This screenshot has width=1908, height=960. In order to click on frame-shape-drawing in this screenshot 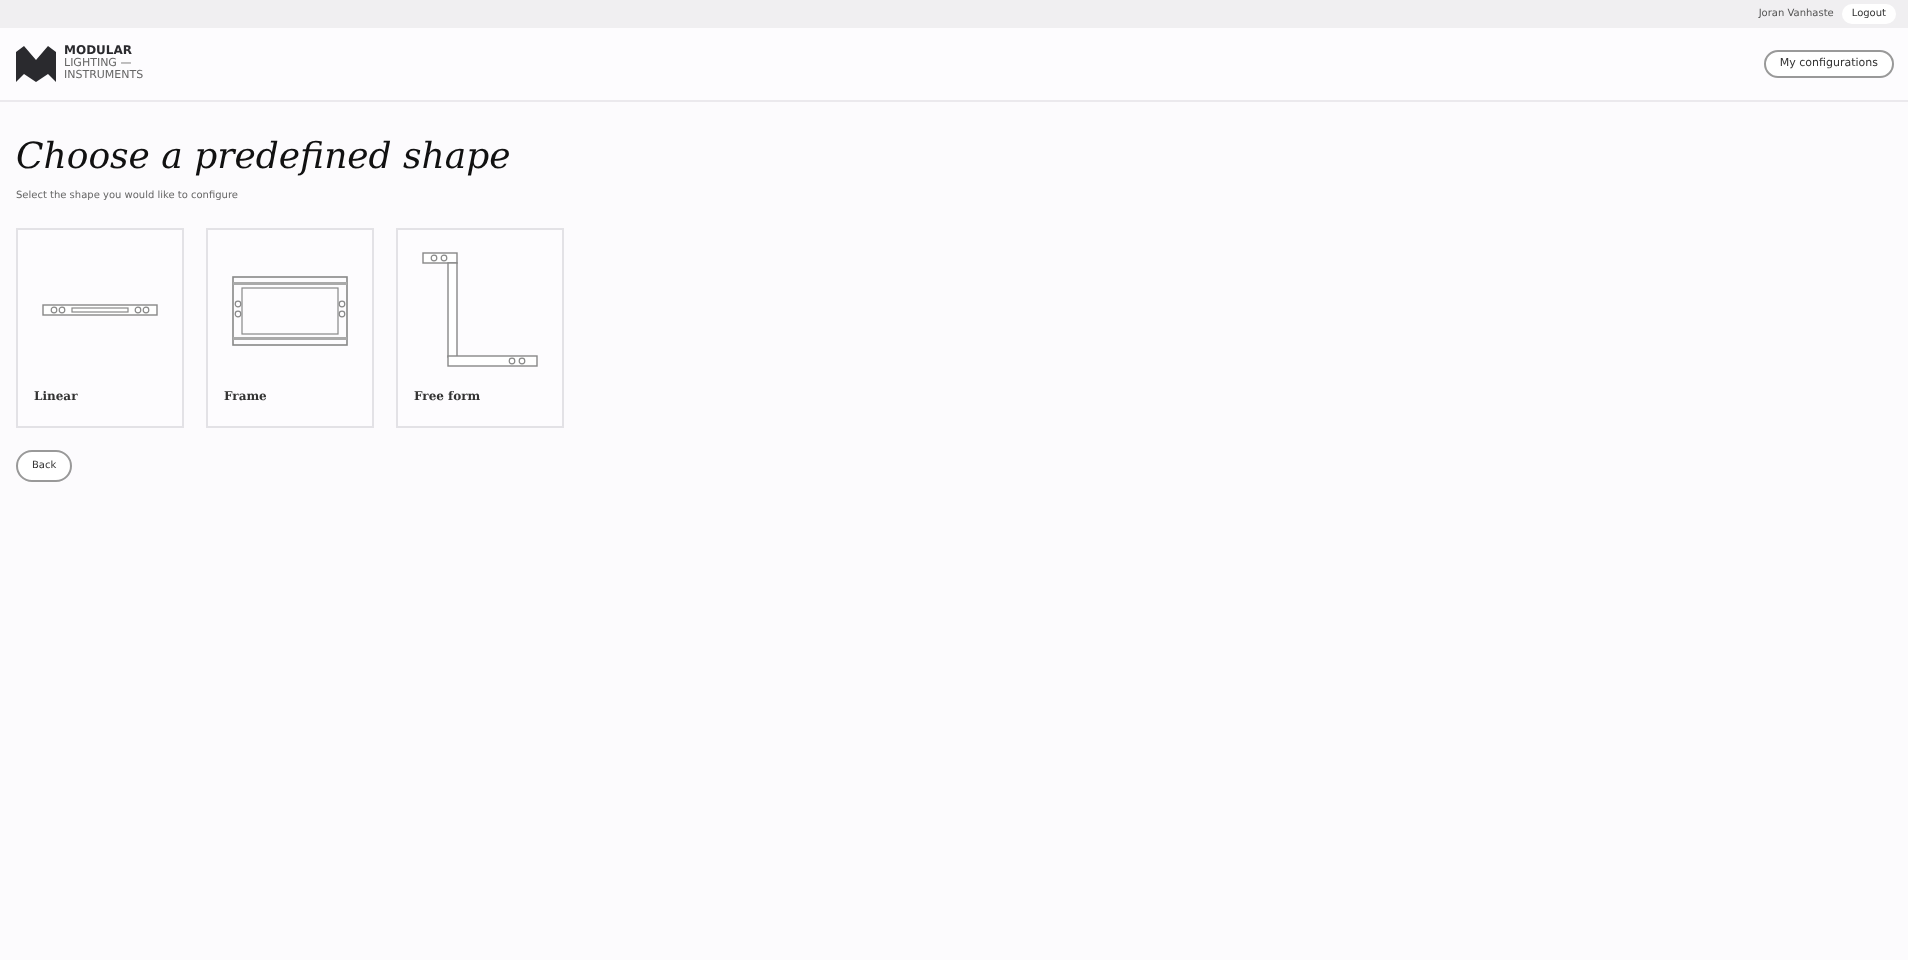, I will do `click(290, 310)`.